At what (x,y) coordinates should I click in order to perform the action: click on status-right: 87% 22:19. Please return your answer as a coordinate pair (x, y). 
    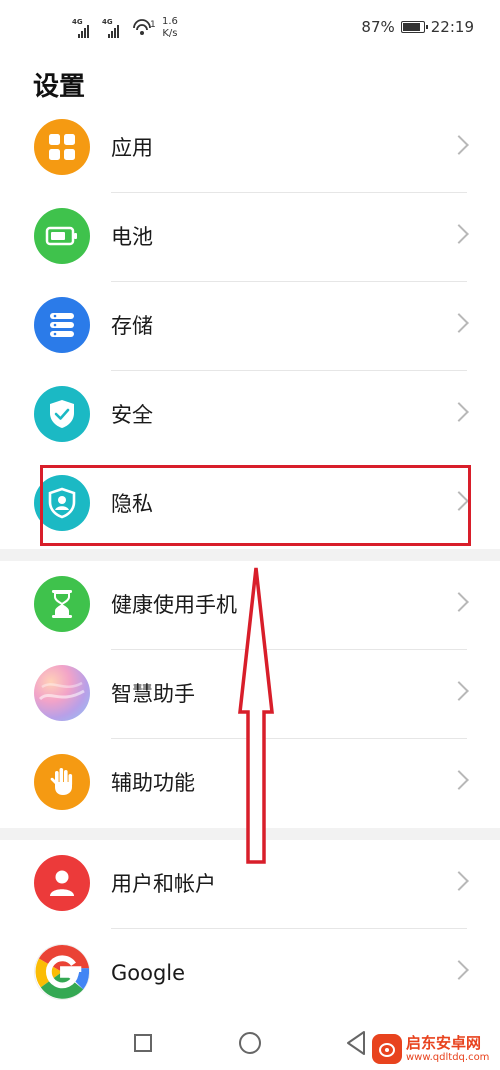
    Looking at the image, I should click on (417, 27).